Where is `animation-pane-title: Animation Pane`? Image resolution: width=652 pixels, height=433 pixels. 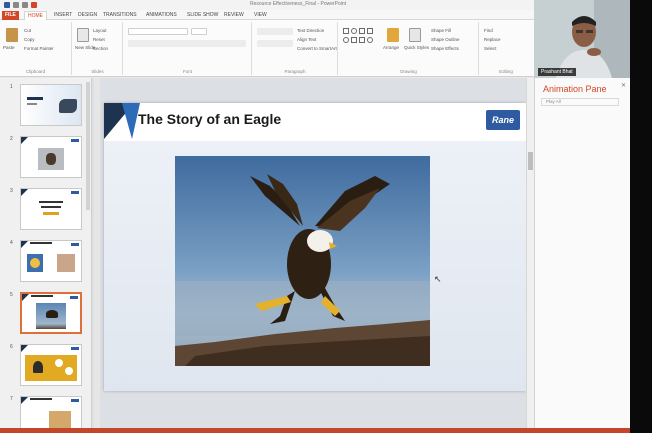
animation-pane-title: Animation Pane is located at coordinates (575, 89).